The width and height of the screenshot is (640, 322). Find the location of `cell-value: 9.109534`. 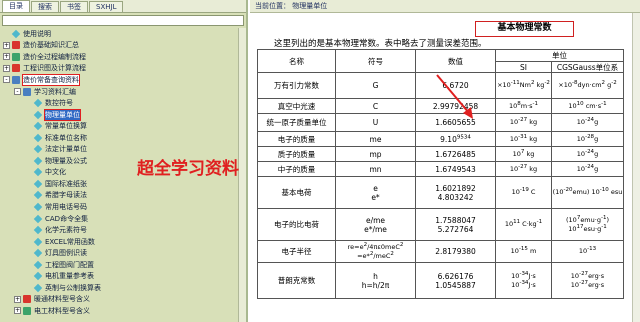

cell-value: 9.109534 is located at coordinates (455, 139).